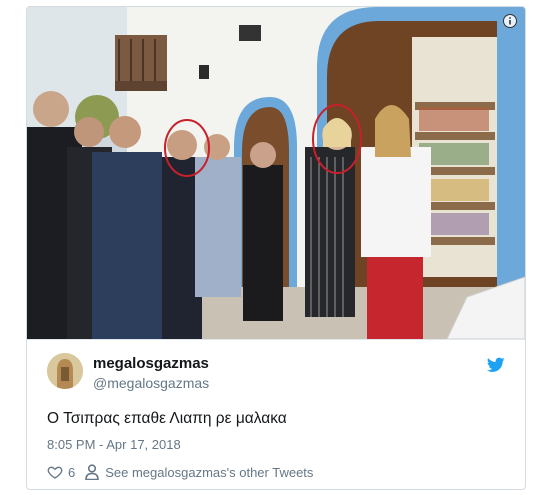  Describe the element at coordinates (496, 365) in the screenshot. I see `twitter-bird-icon` at that location.